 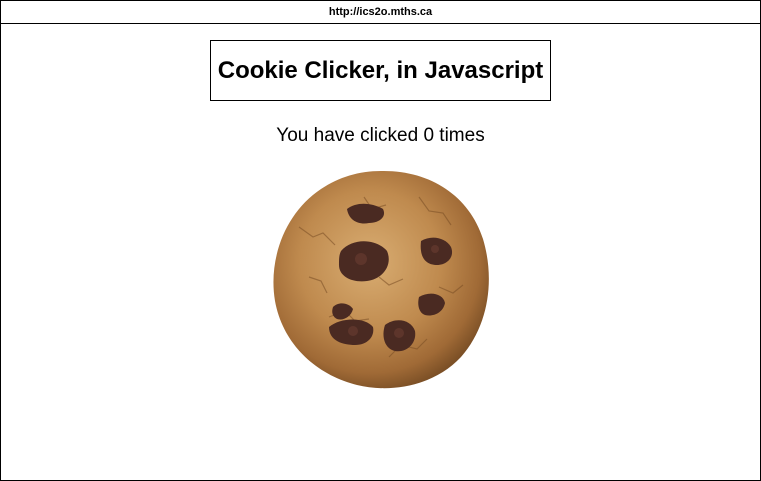 I want to click on cookie-icon, so click(x=381, y=279).